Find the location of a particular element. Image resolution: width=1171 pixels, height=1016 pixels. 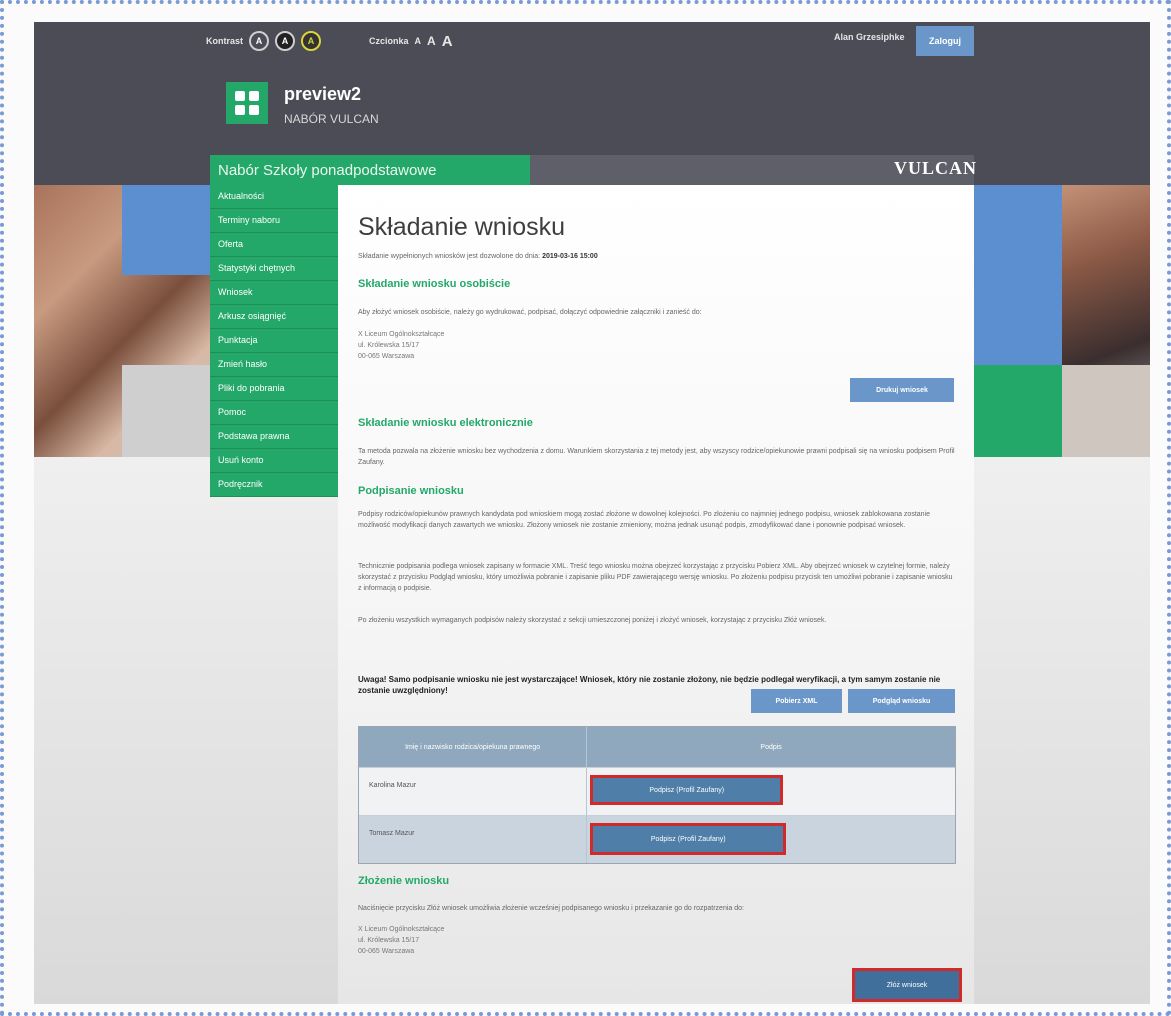

sidebar-item-oferta: Oferta is located at coordinates (274, 245).